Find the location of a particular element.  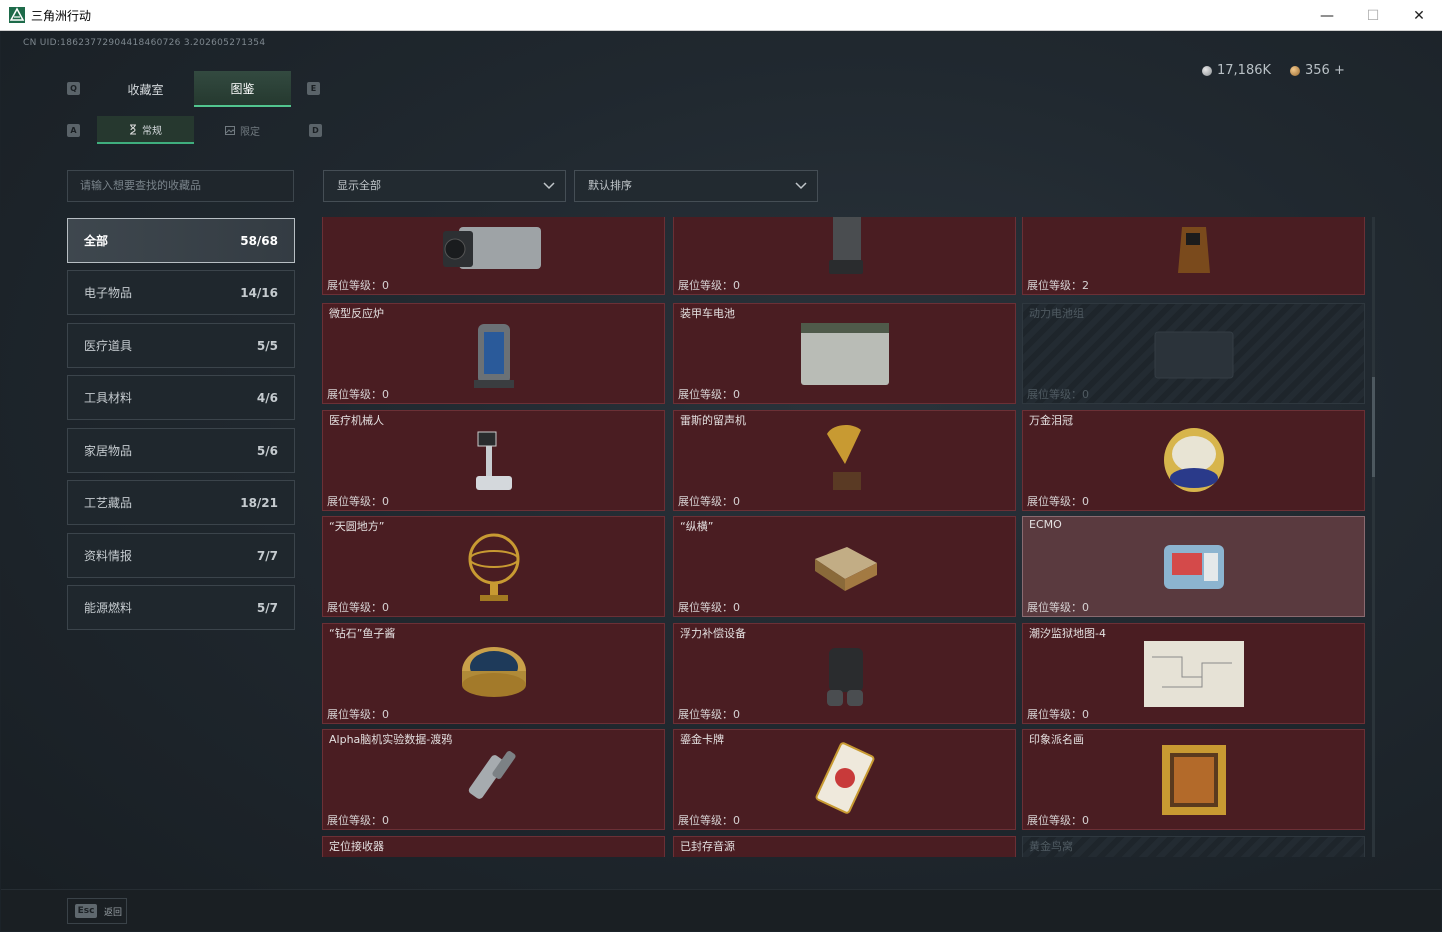

item-name: 已封存音源 is located at coordinates (707, 846).